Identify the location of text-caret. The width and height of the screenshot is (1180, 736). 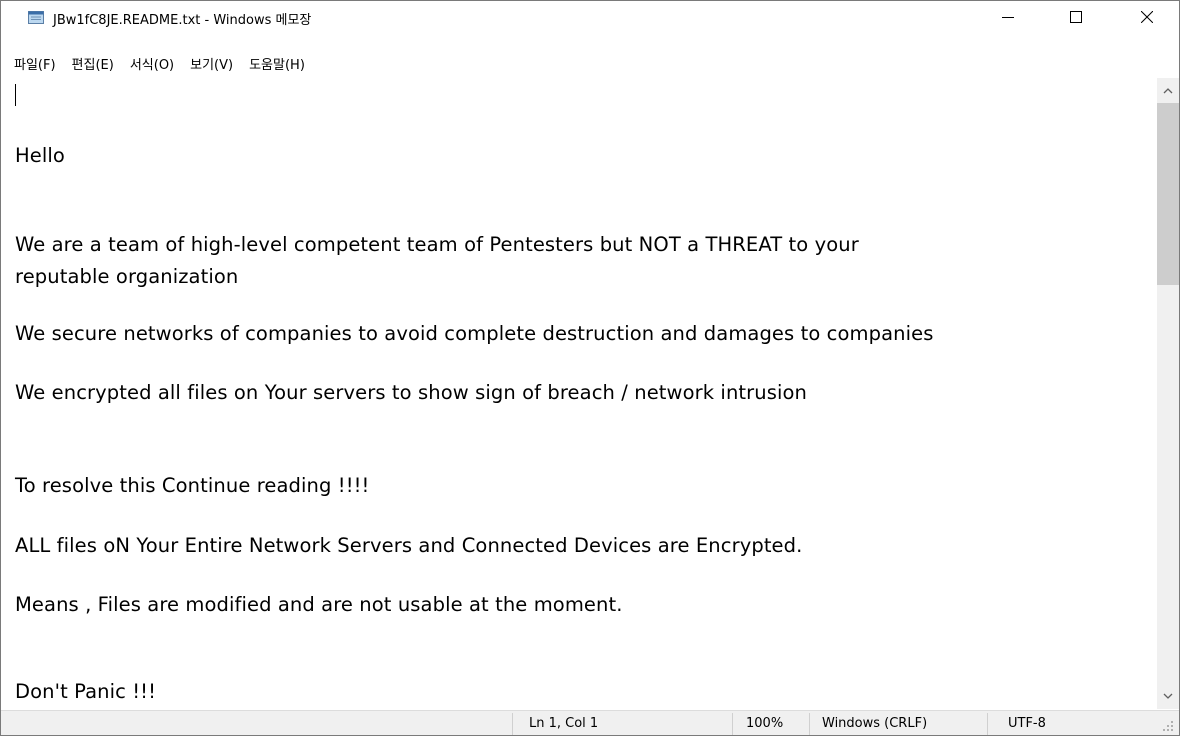
(15, 95).